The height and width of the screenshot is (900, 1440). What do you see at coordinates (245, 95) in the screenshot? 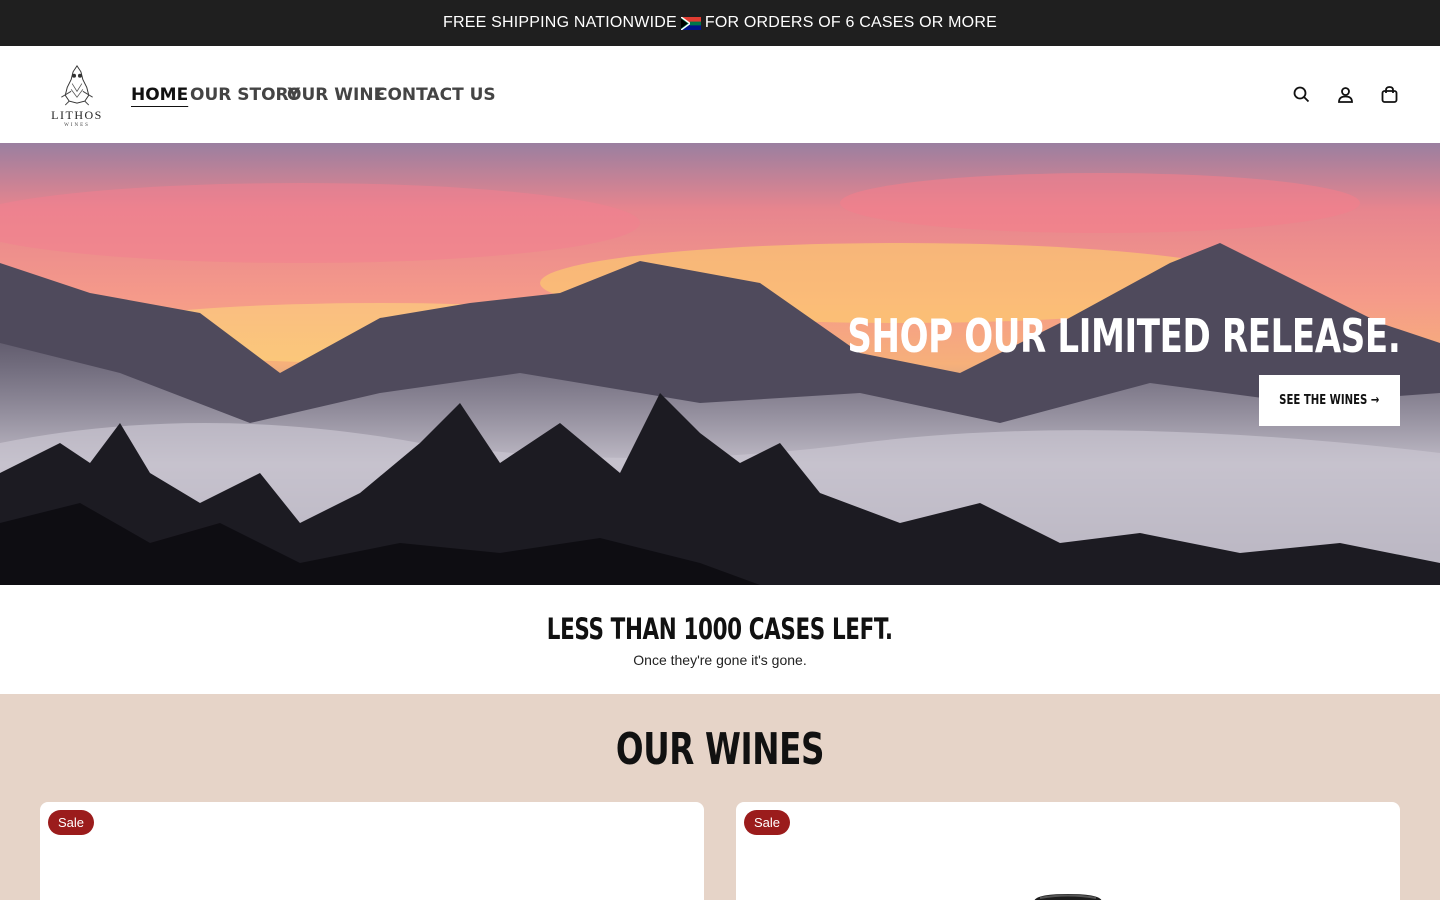
I see `nav-our-story: OUR STORY` at bounding box center [245, 95].